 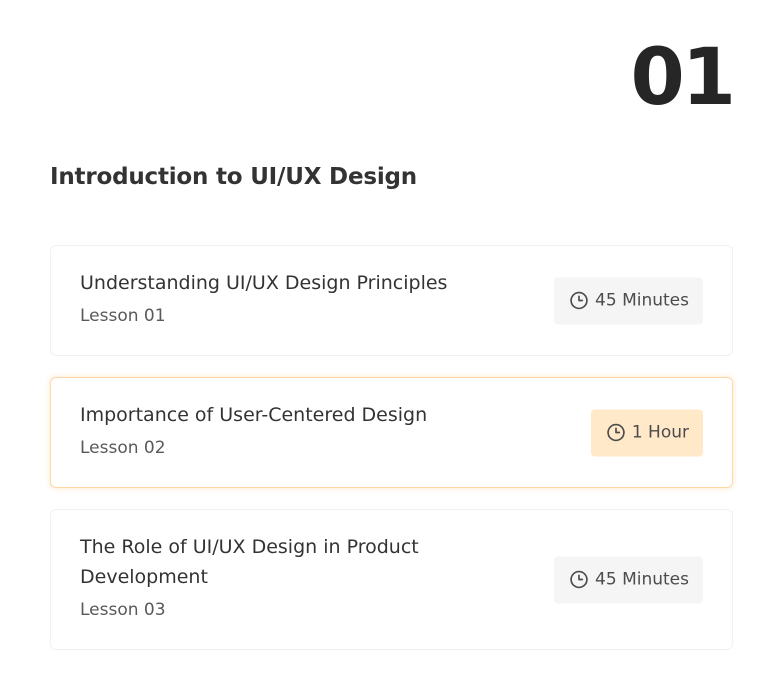 I want to click on duration-label: 1 Hour, so click(x=660, y=432).